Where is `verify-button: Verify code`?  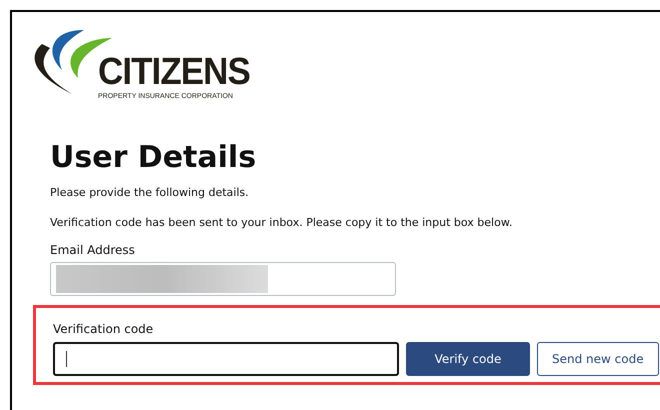 verify-button: Verify code is located at coordinates (468, 359).